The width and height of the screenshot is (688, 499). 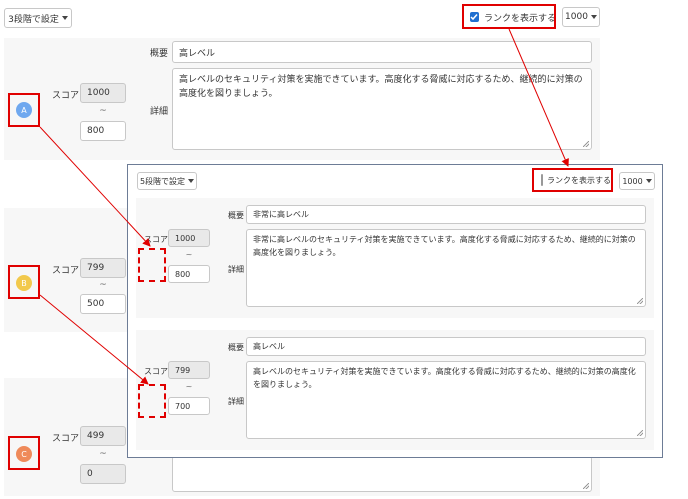 What do you see at coordinates (24, 110) in the screenshot?
I see `annotation-box-badge-a` at bounding box center [24, 110].